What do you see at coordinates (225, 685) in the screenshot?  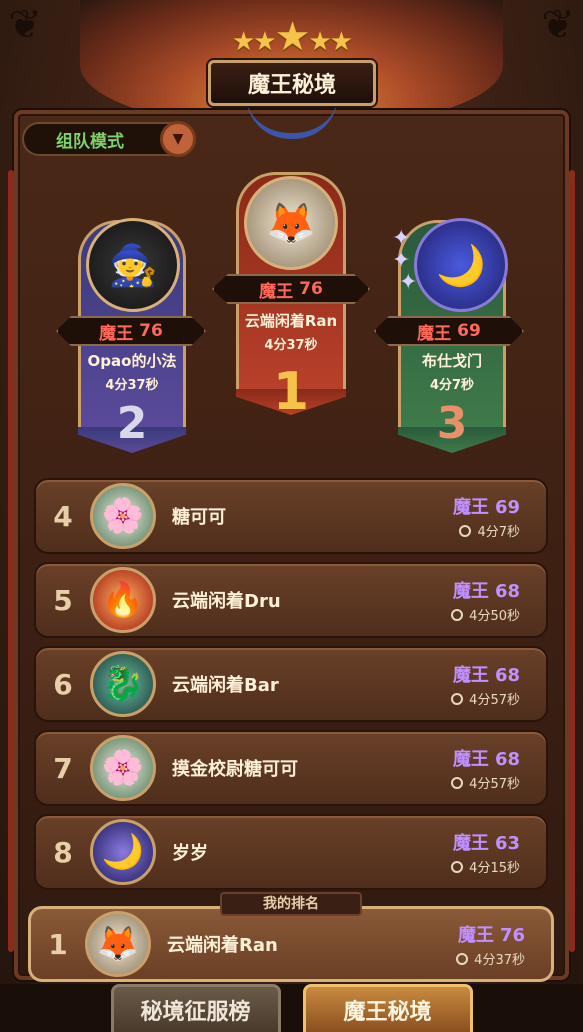 I see `player-name: 云端闲着Bar` at bounding box center [225, 685].